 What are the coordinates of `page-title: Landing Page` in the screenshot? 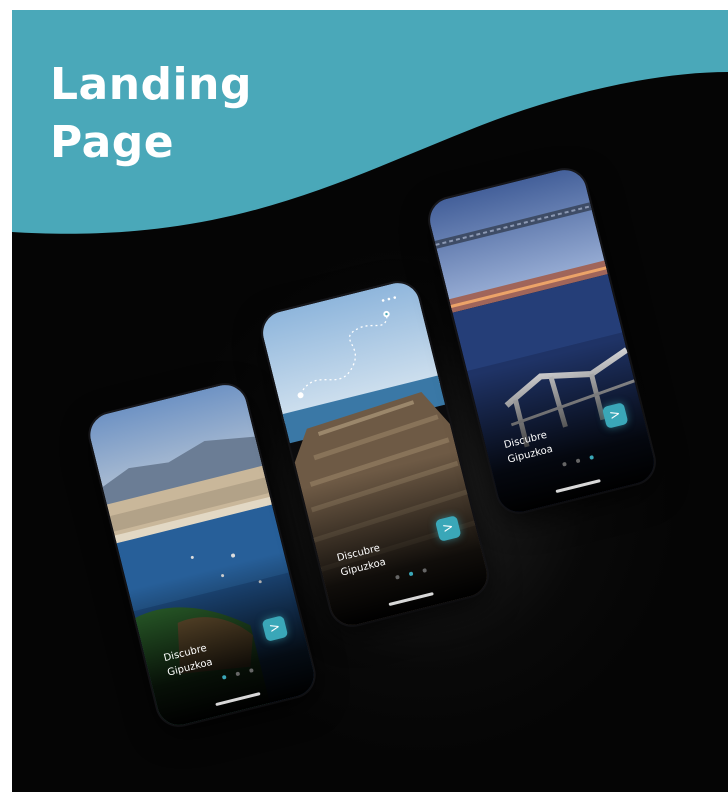 It's located at (151, 114).